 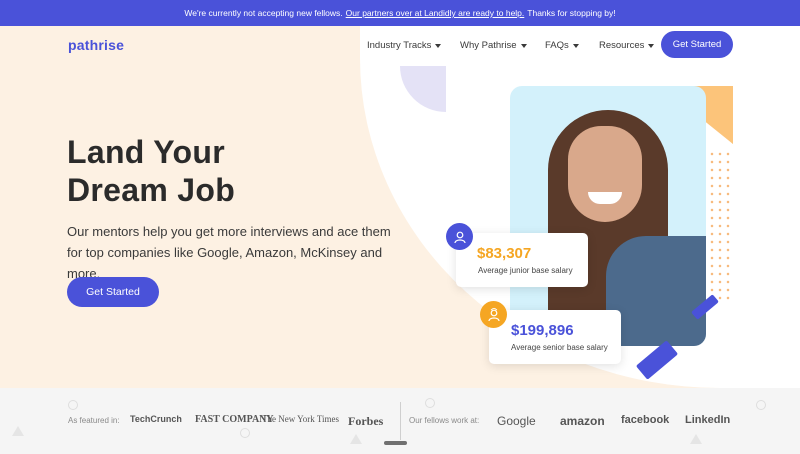 I want to click on hero-photo, so click(x=608, y=216).